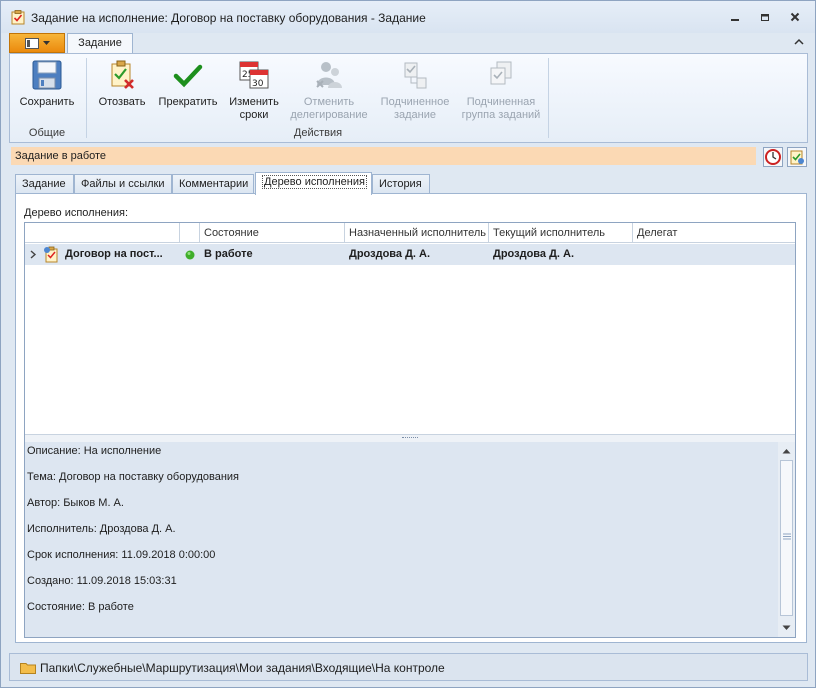  I want to click on detail-state: Состояние: В работе, so click(80, 607).